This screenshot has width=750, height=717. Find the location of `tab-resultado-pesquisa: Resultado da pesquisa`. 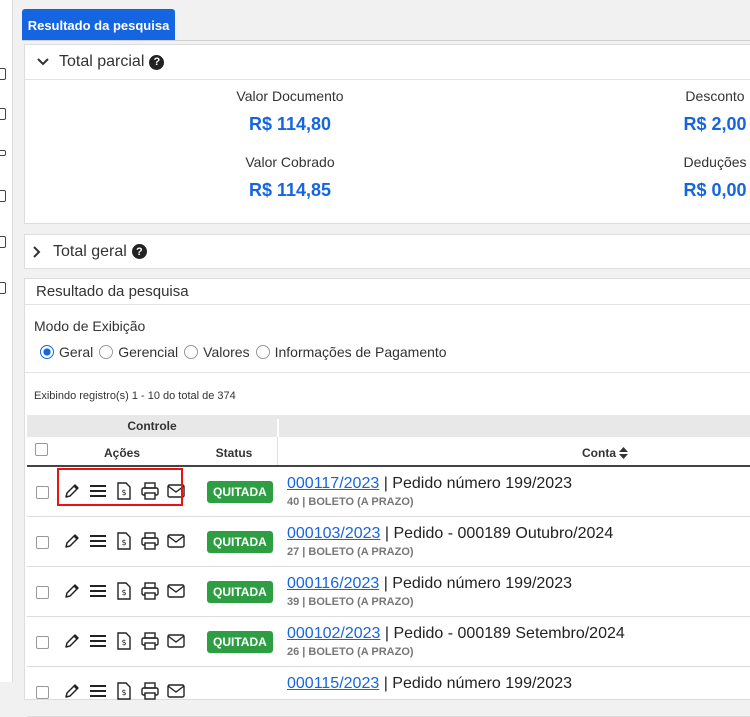

tab-resultado-pesquisa: Resultado da pesquisa is located at coordinates (98, 25).